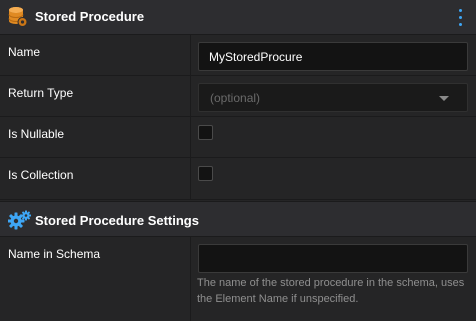  What do you see at coordinates (333, 56) in the screenshot?
I see `name-input` at bounding box center [333, 56].